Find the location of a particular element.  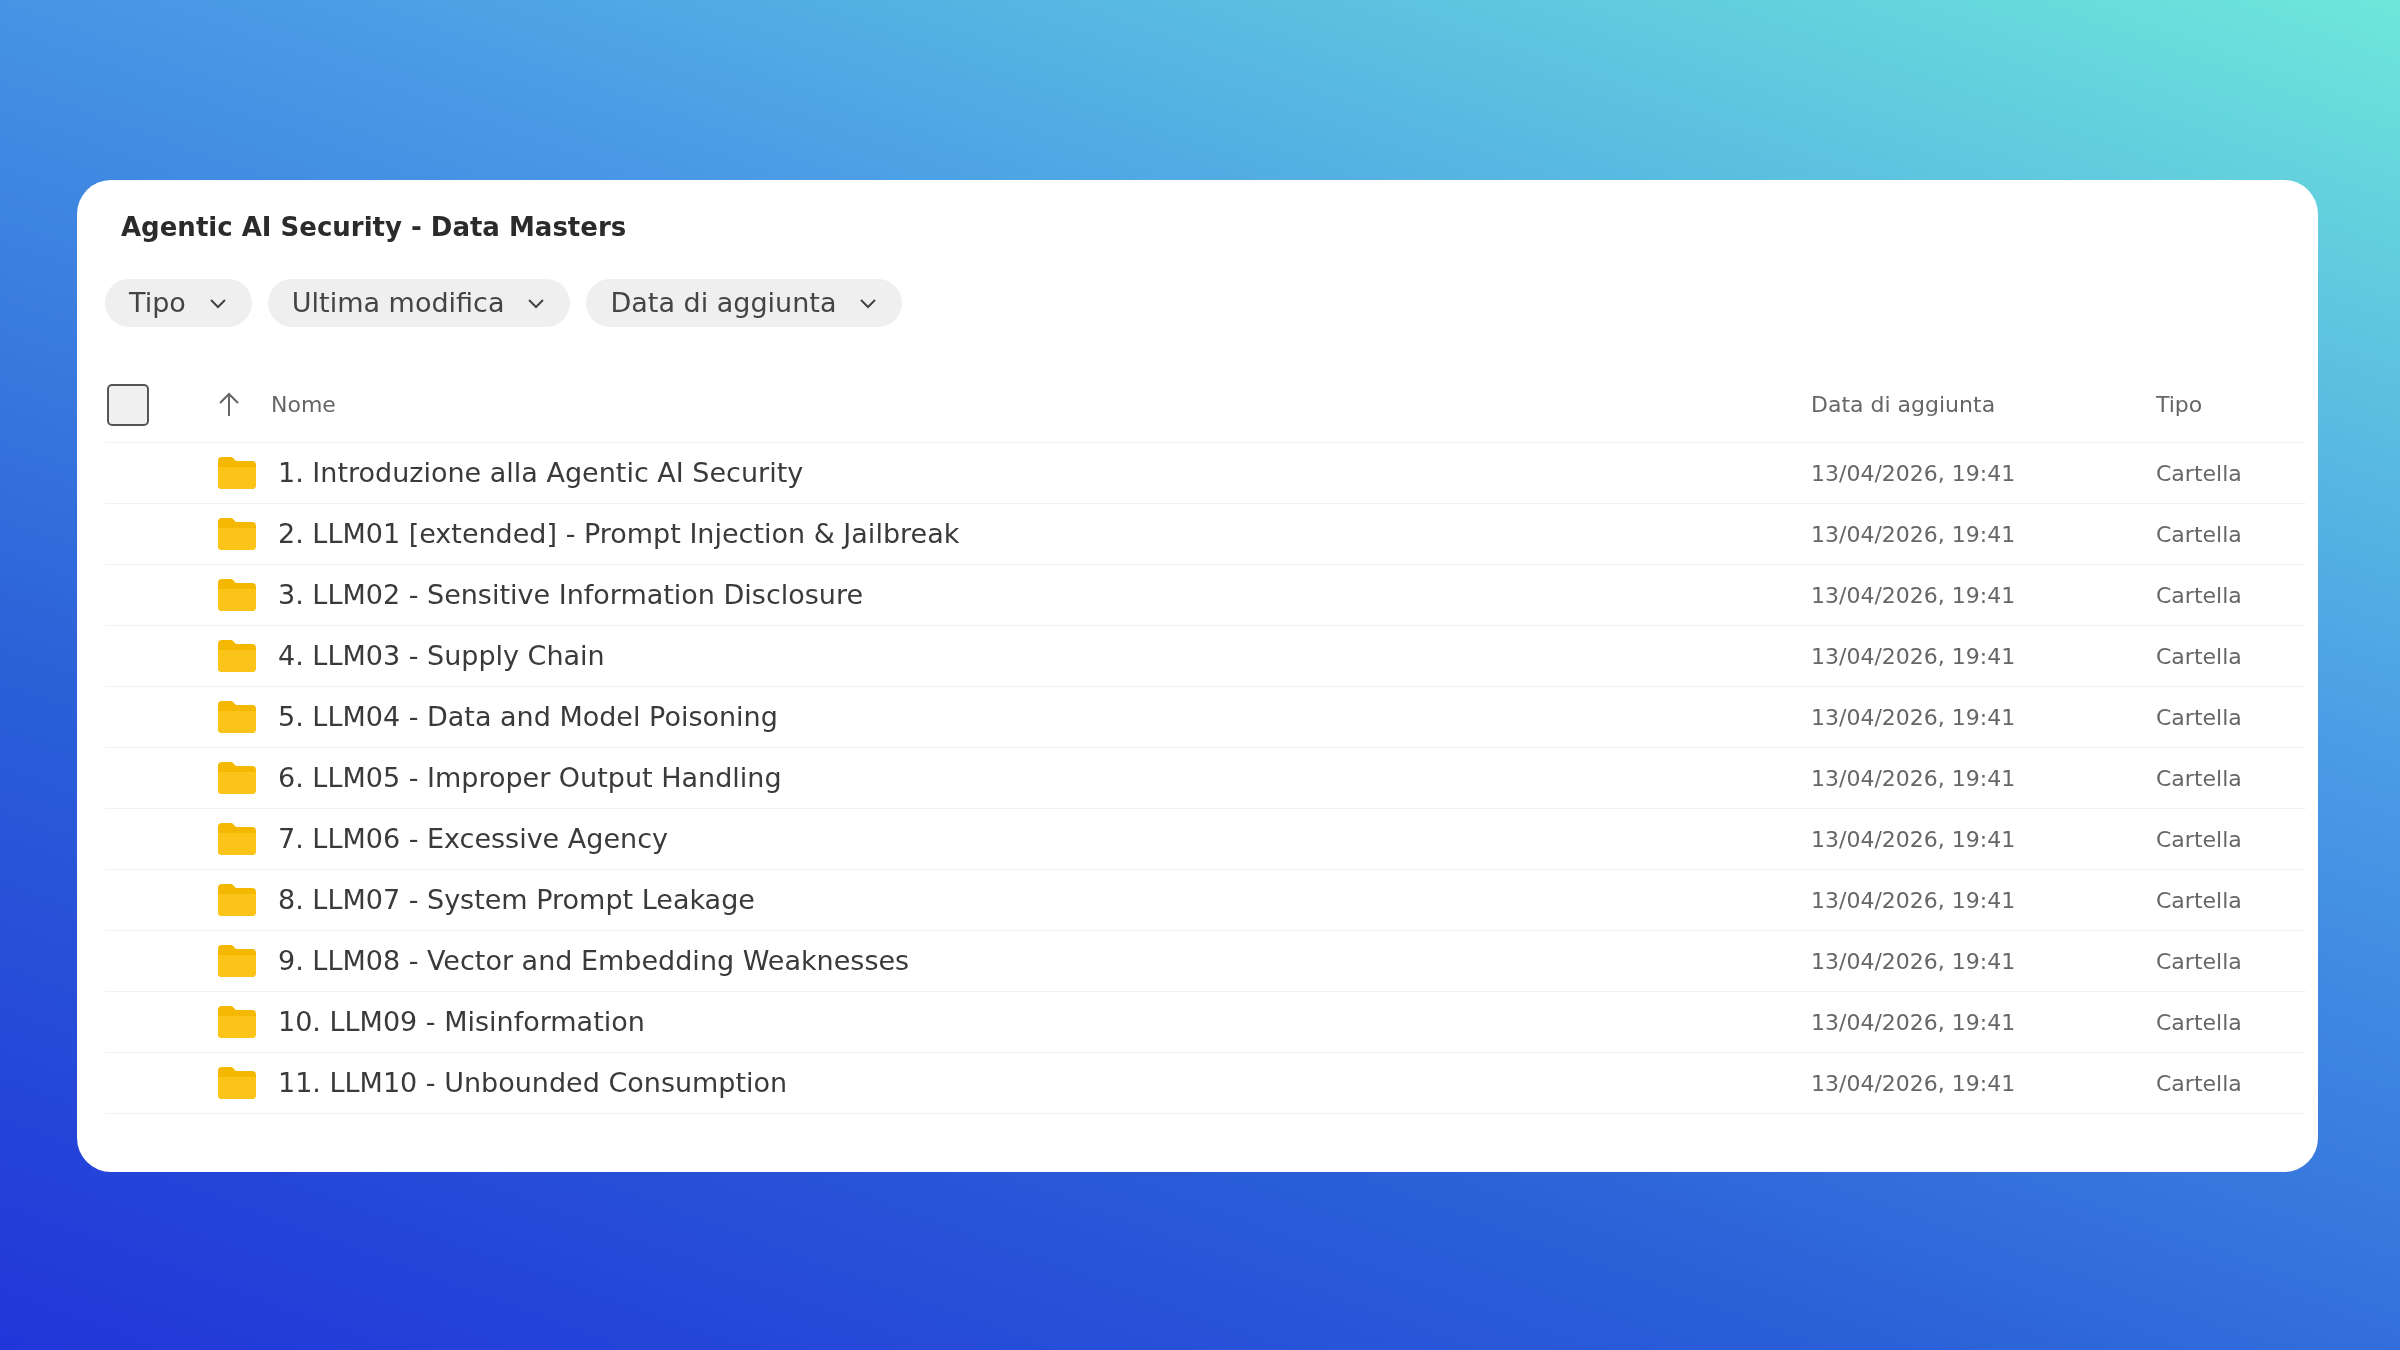

window-title: Agentic AI Security - Data Masters is located at coordinates (374, 227).